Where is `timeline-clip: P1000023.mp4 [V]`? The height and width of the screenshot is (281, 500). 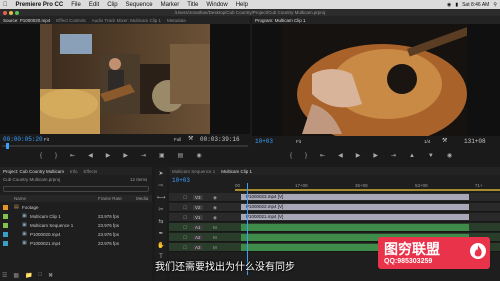
timeline-clip: P1000023.mp4 [V] is located at coordinates (355, 197).